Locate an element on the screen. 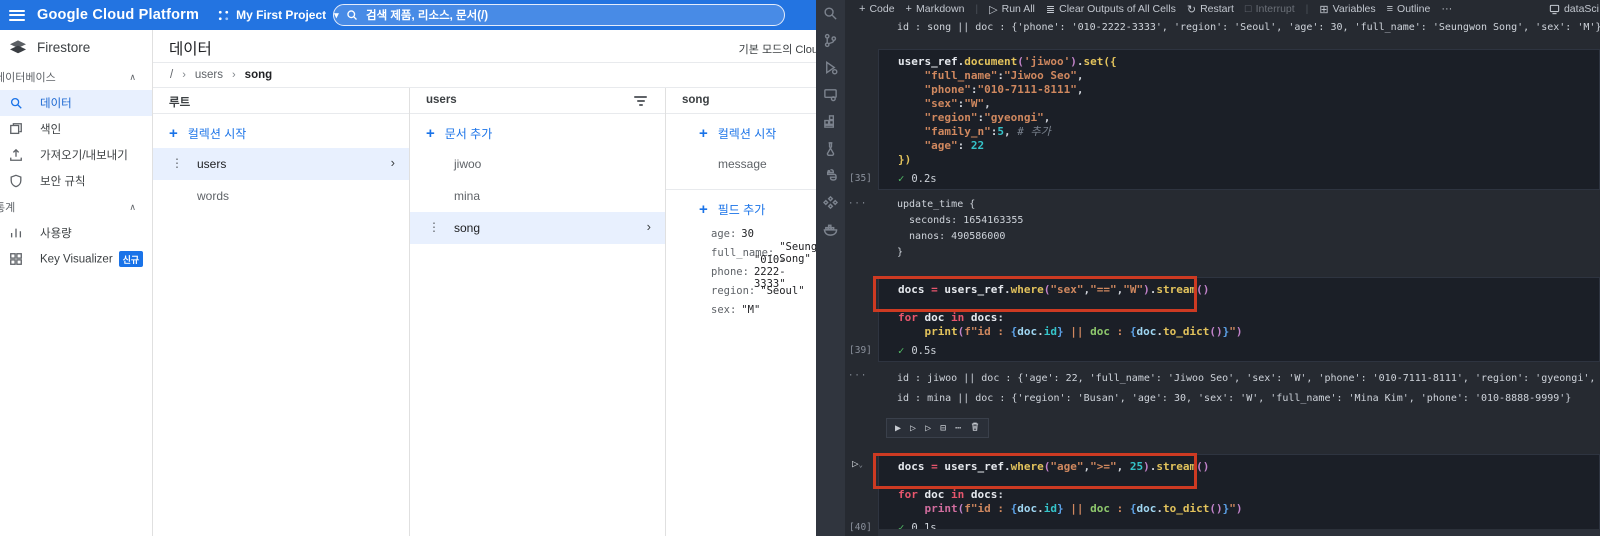 Image resolution: width=1600 pixels, height=536 pixels. python-icon is located at coordinates (830, 175).